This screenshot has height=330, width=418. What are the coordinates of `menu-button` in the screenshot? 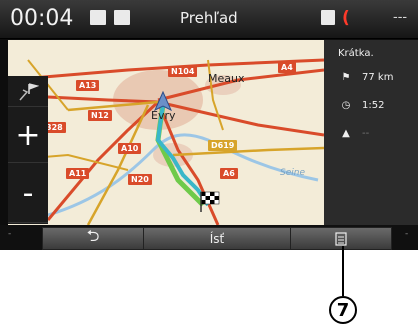 It's located at (341, 238).